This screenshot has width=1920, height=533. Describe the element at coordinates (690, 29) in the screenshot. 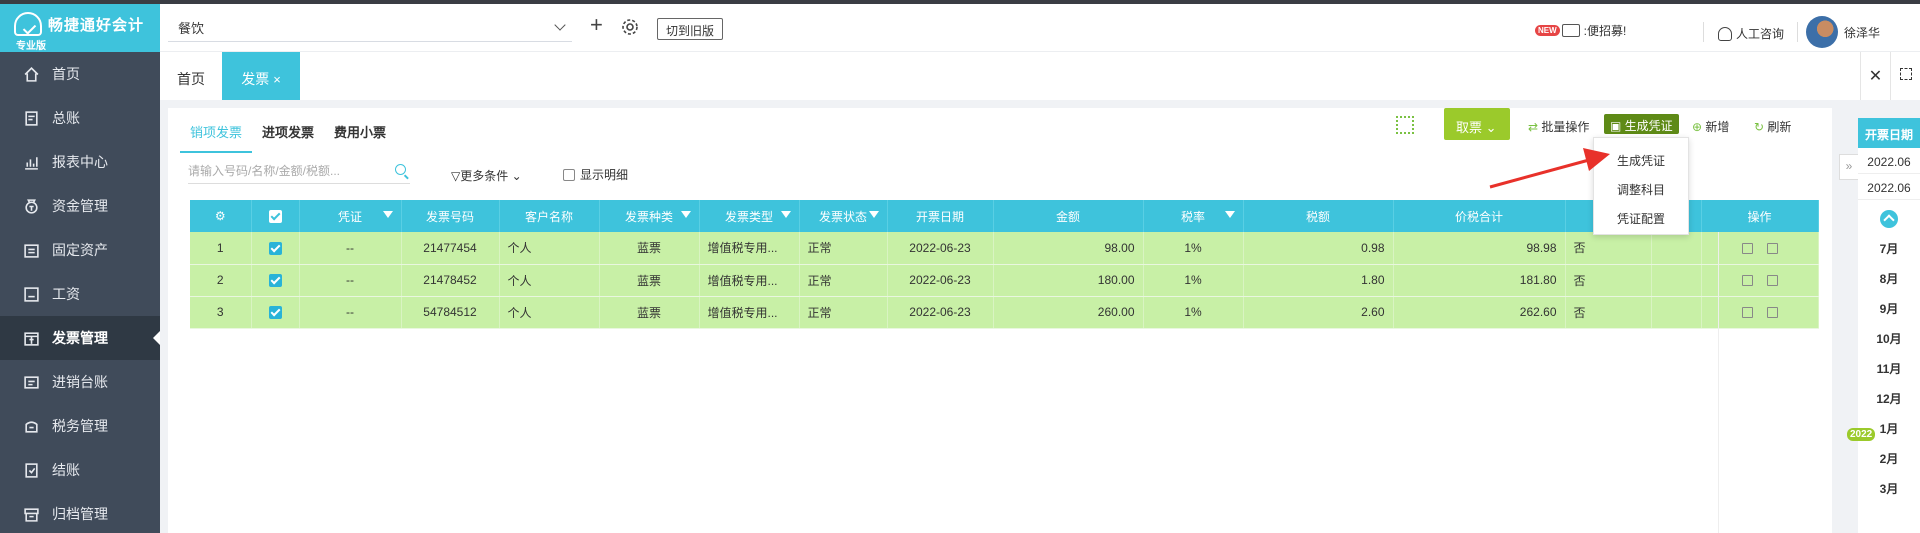

I see `switch-old-version-button: 切到旧版` at that location.